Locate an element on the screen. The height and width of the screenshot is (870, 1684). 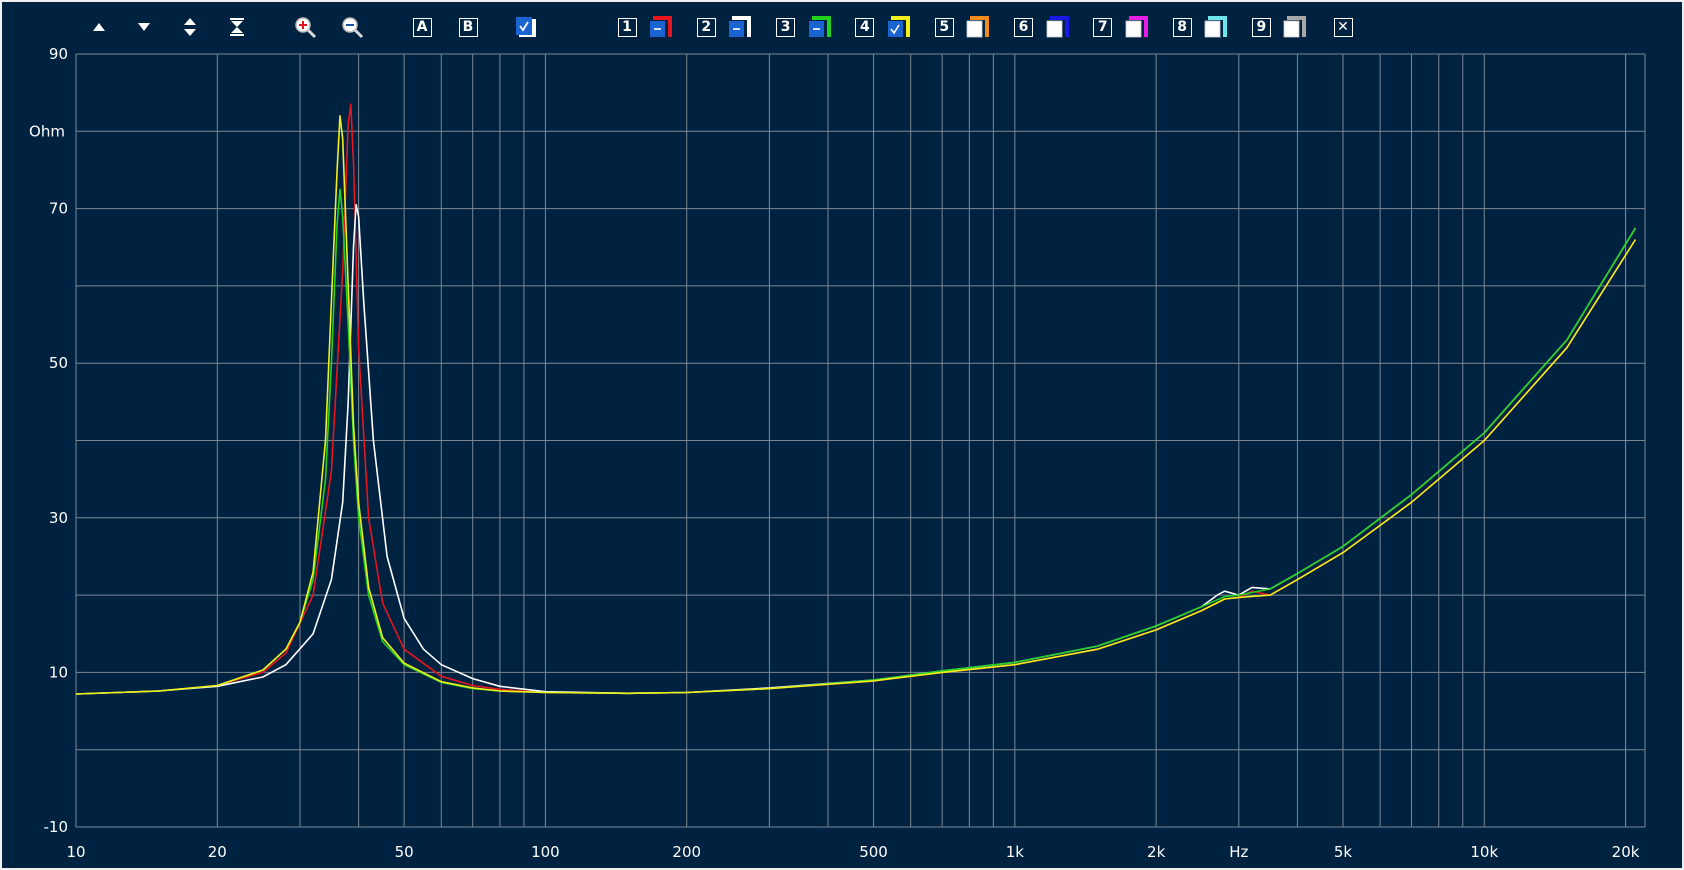
x-tick-label: 10k is located at coordinates (1484, 852).